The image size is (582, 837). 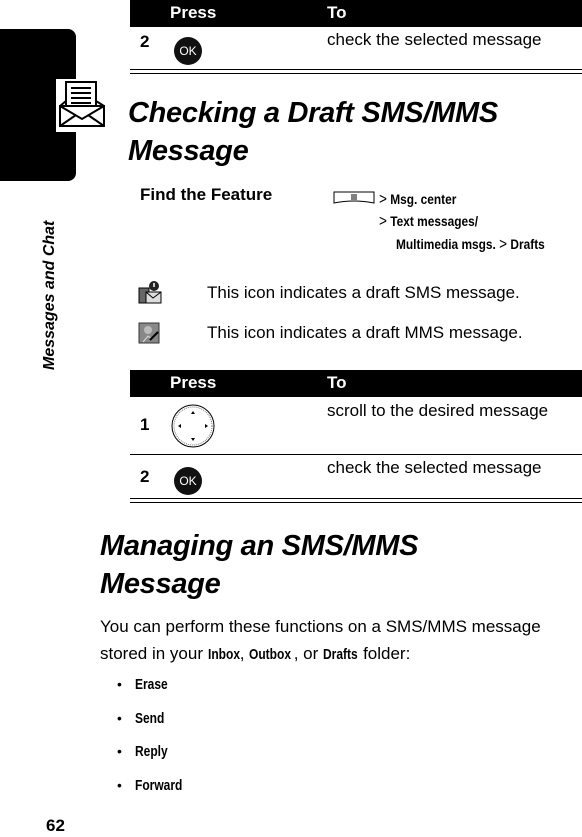 I want to click on continued-key-table: Press To 2 OK check the selected message, so click(x=356, y=37).